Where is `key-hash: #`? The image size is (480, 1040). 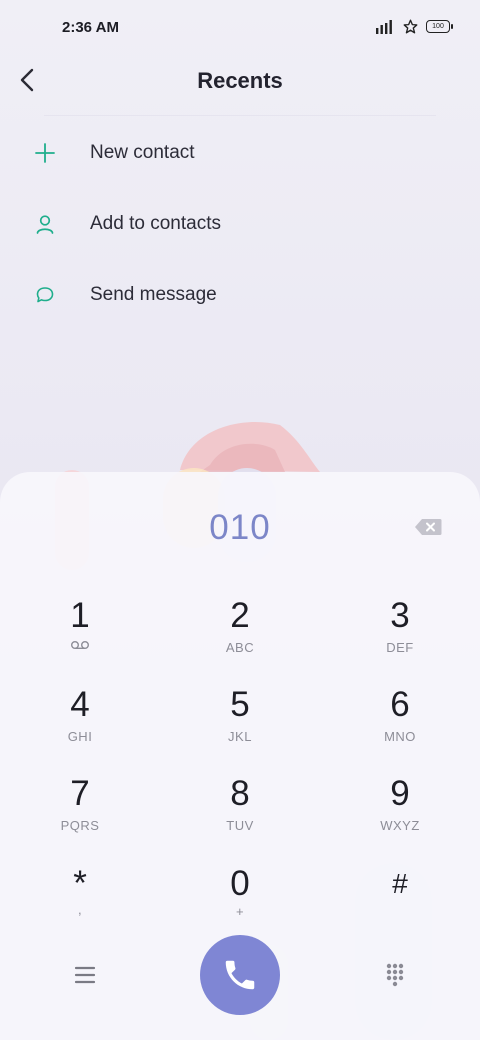 key-hash: # is located at coordinates (400, 906).